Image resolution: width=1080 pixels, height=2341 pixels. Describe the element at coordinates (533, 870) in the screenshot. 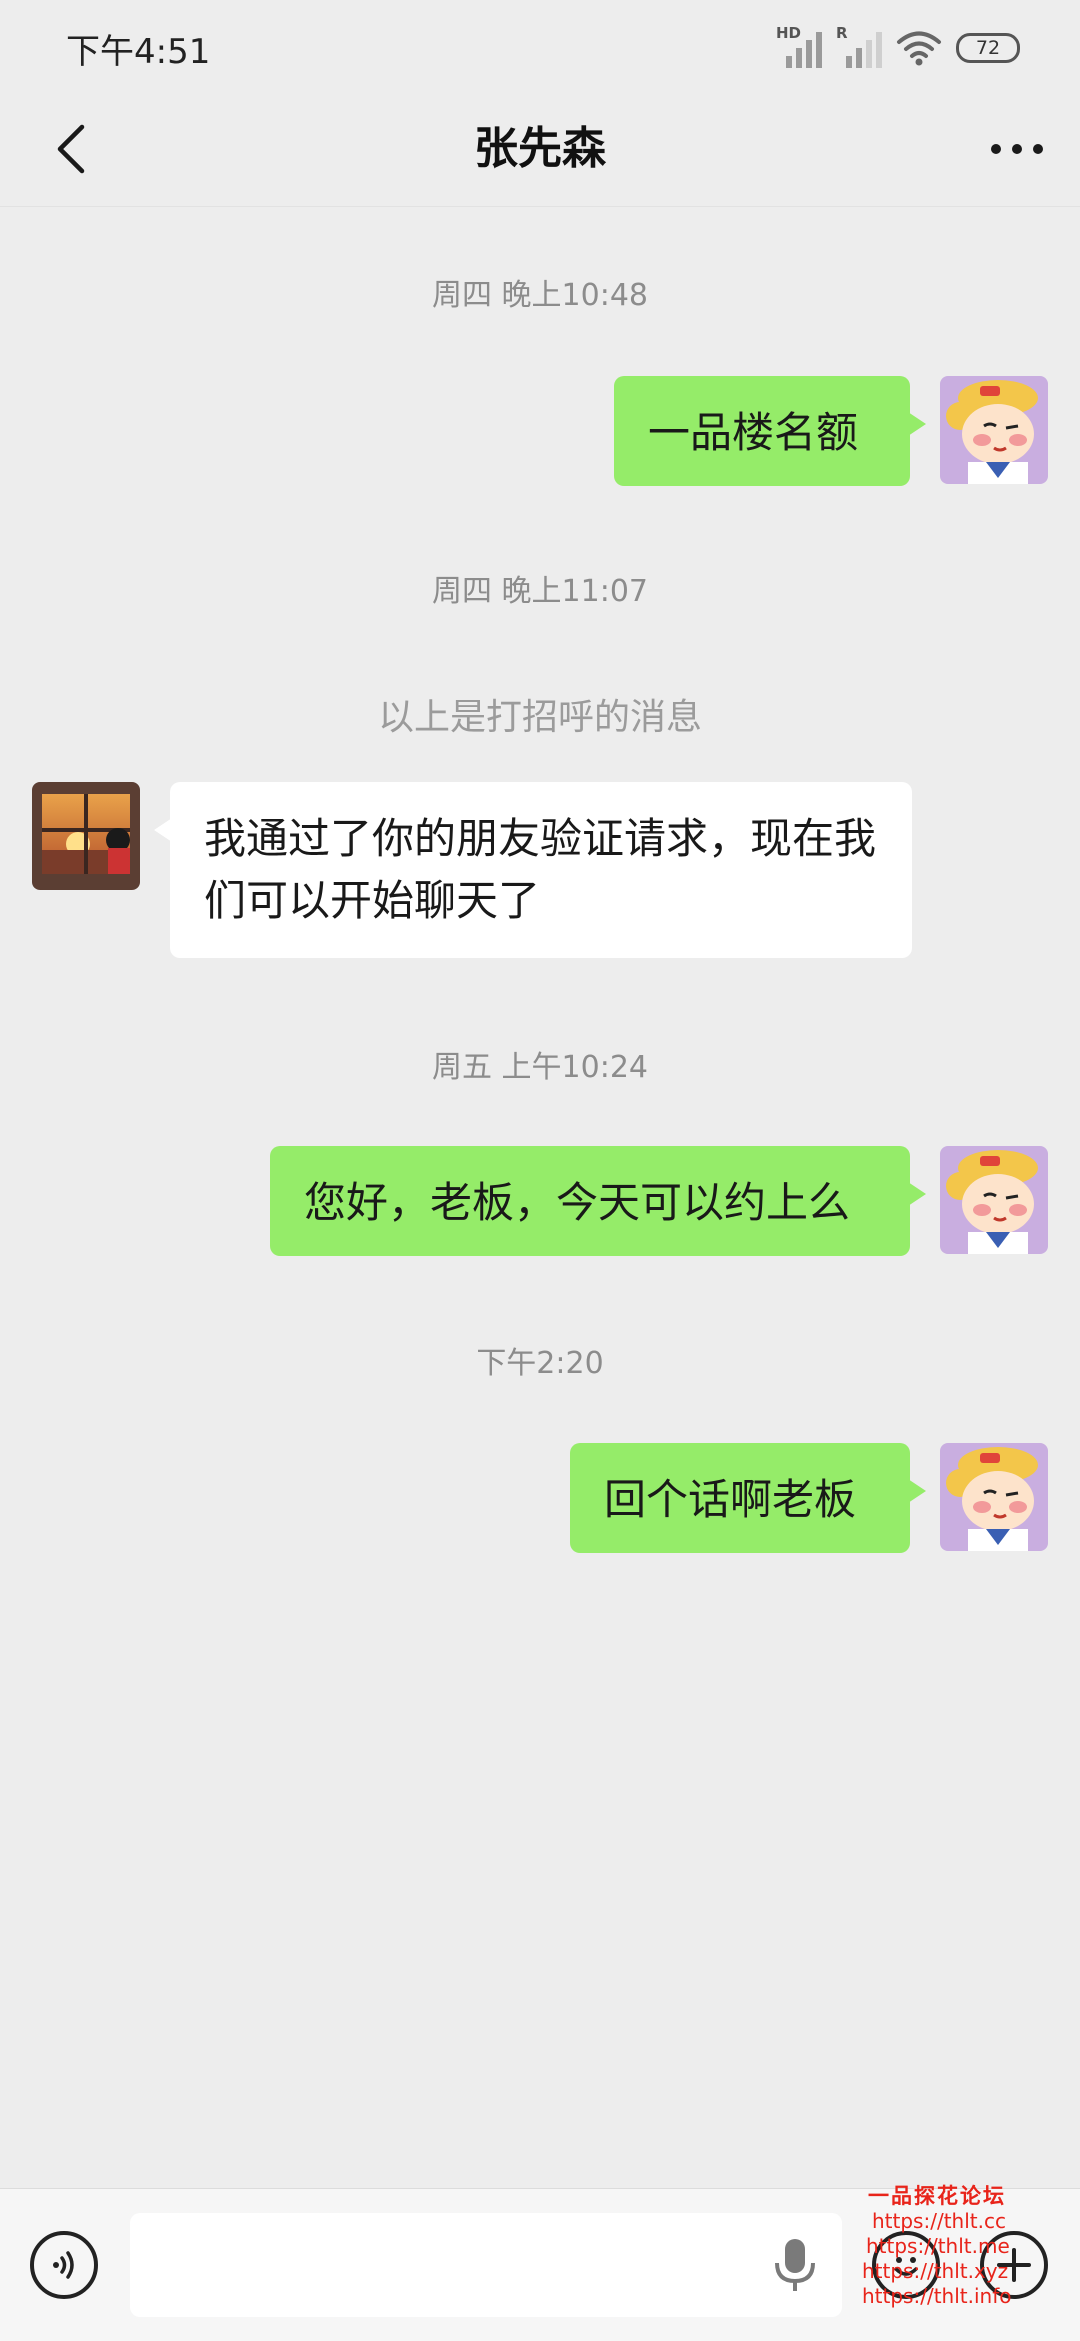

I see `message-bubble-received: 我通过了你的朋友验证请求，现在我们可以开始聊天了` at that location.